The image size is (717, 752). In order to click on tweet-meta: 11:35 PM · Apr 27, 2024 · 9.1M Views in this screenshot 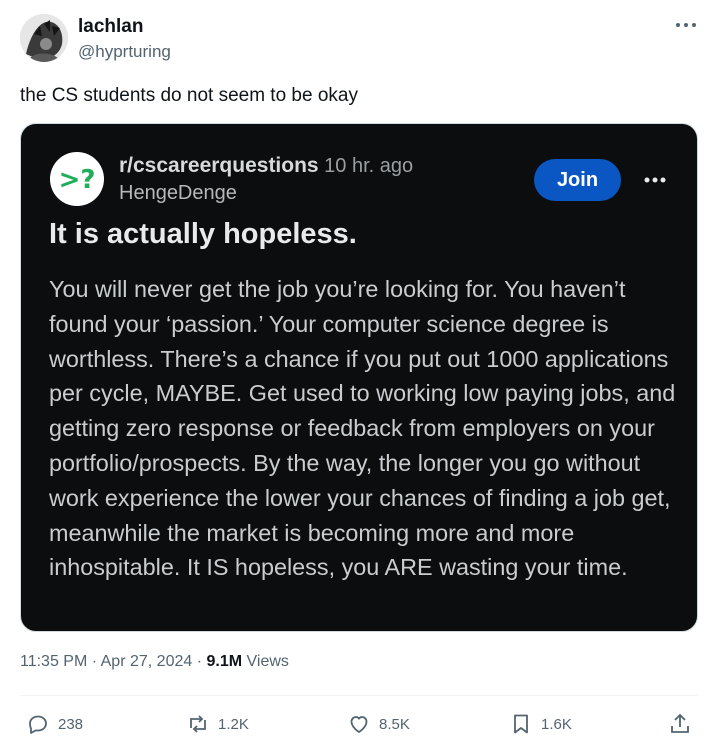, I will do `click(154, 662)`.